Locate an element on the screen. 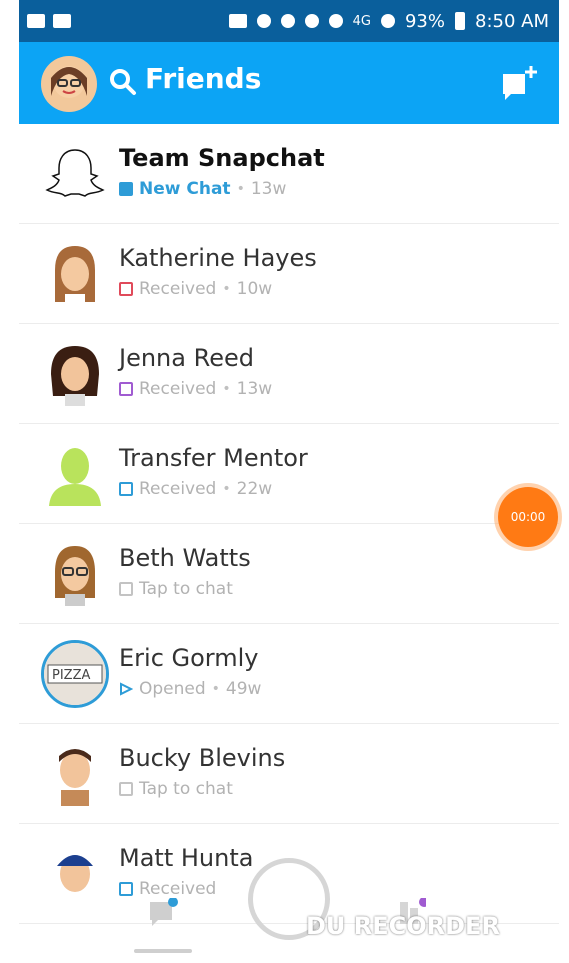 The image size is (569, 963). clock-time: 8:50 AM is located at coordinates (512, 21).